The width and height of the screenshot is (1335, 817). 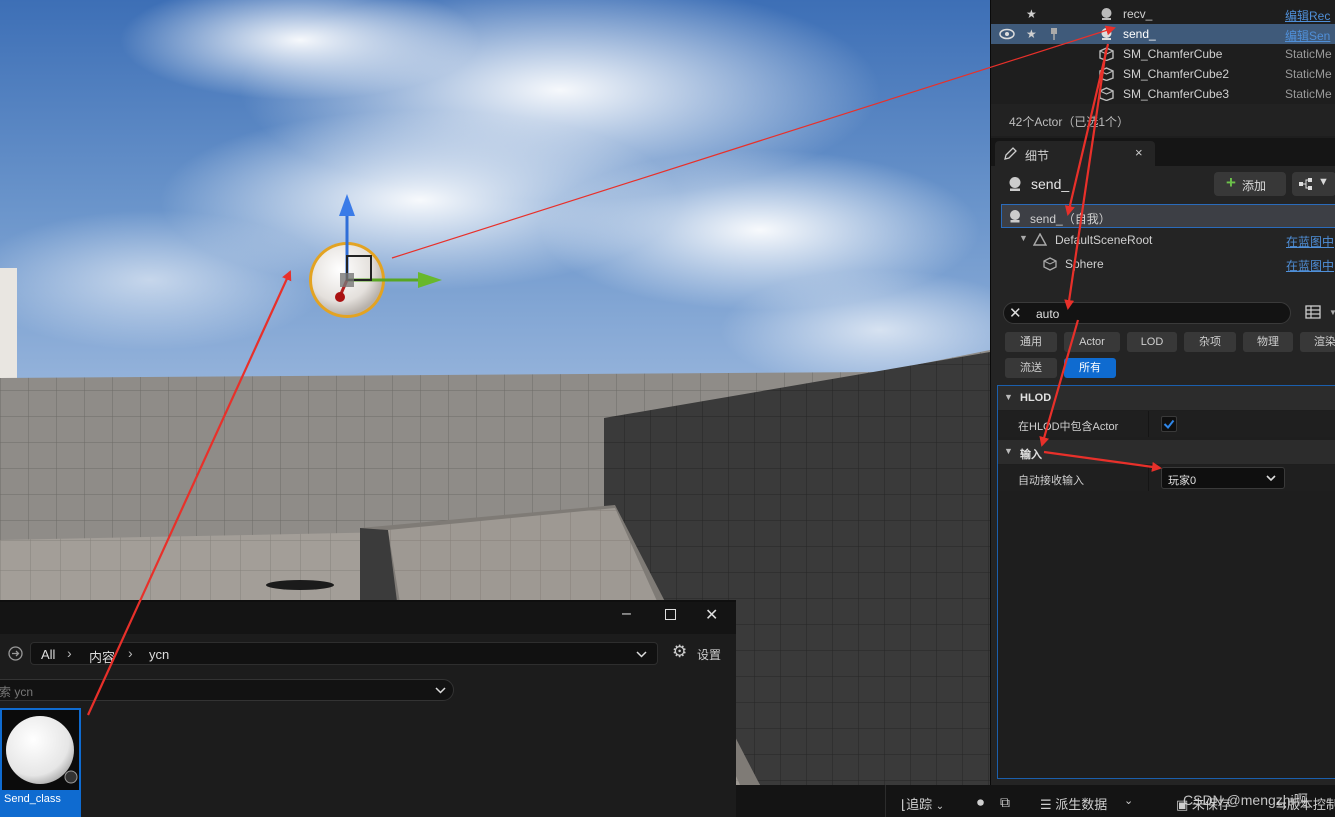 I want to click on details-search-input: ✕ auto, so click(x=1147, y=313).